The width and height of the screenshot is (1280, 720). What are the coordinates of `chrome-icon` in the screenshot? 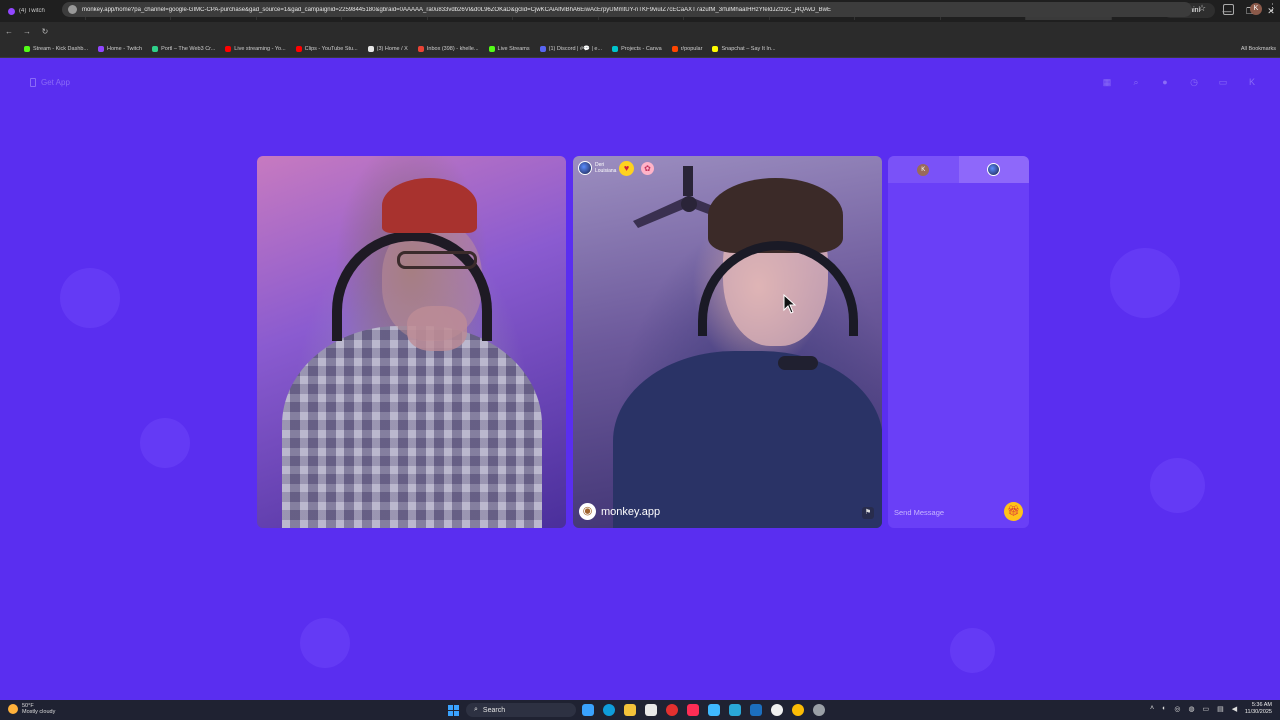 It's located at (798, 710).